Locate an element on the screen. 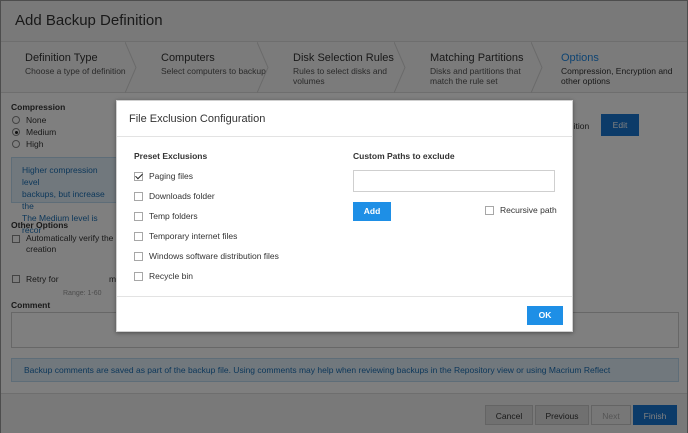 The height and width of the screenshot is (433, 688). preset-windows-software-distribution: Windows software distribution files is located at coordinates (206, 256).